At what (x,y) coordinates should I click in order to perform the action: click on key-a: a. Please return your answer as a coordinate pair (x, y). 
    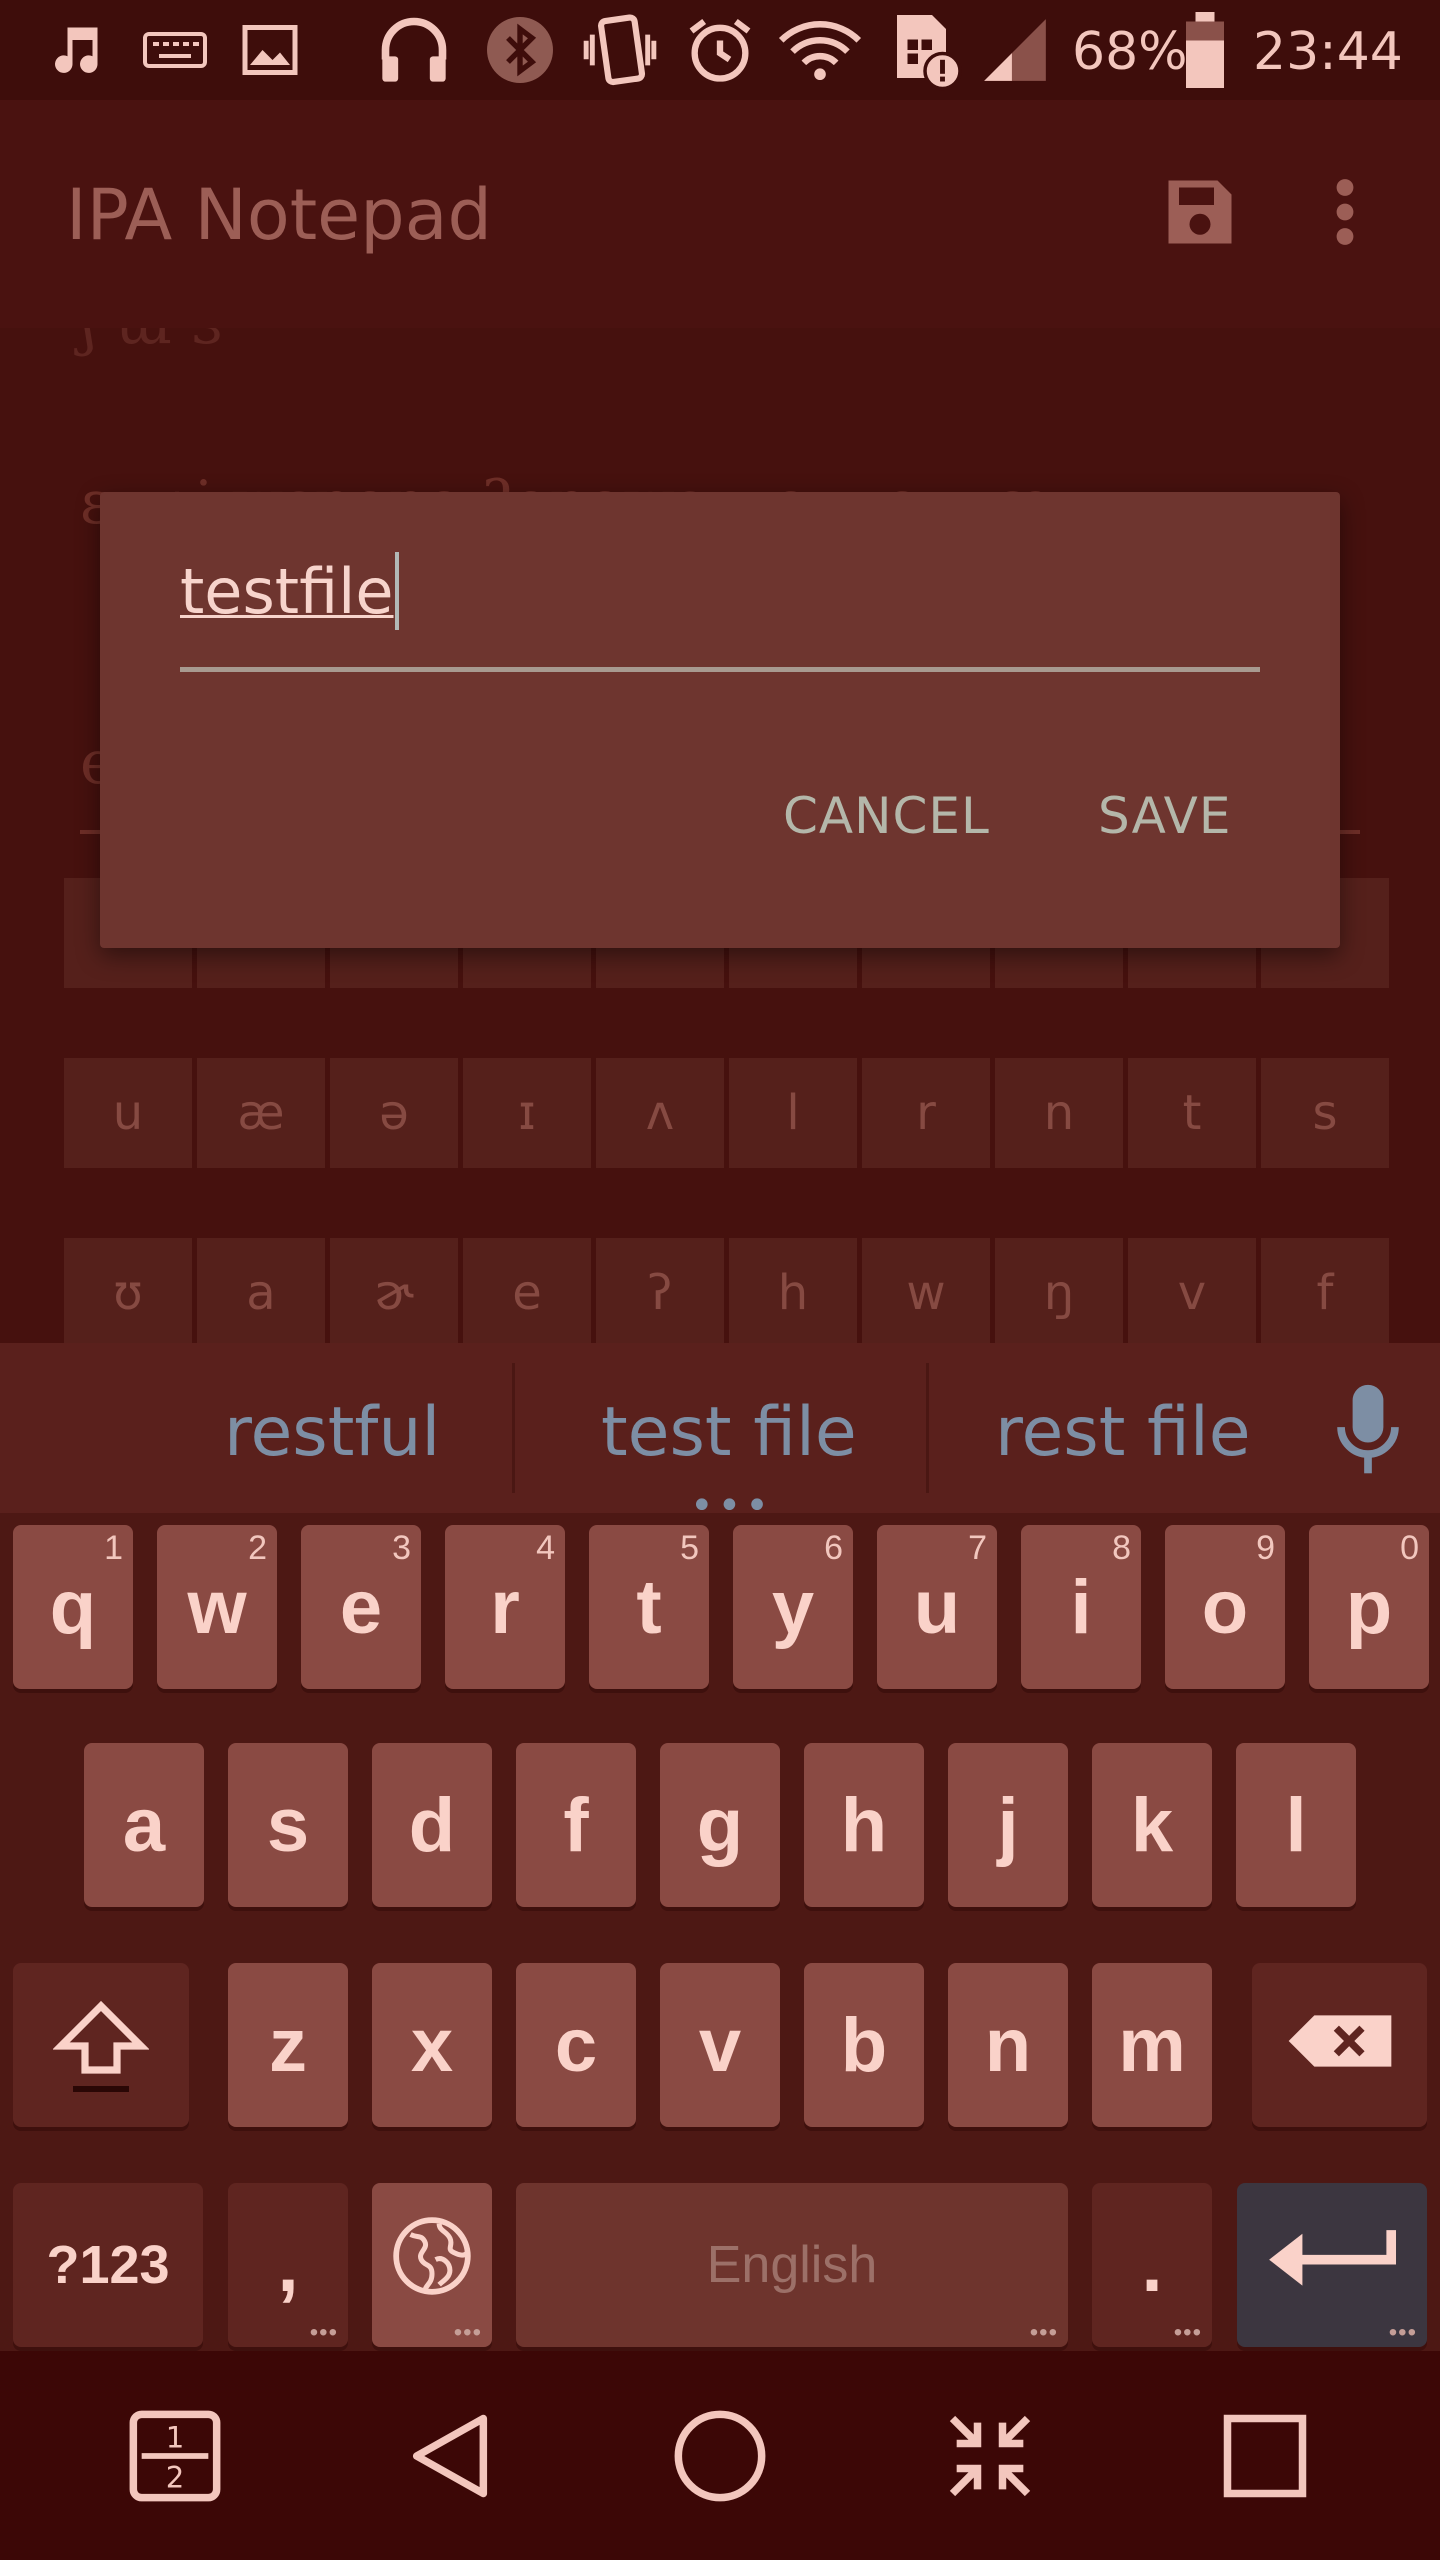
    Looking at the image, I should click on (144, 1825).